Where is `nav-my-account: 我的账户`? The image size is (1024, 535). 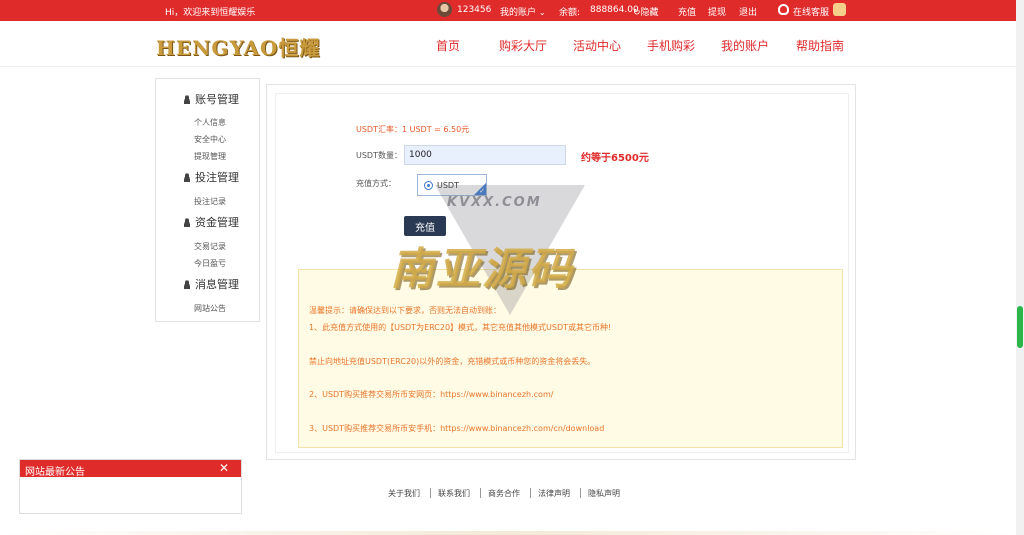
nav-my-account: 我的账户 is located at coordinates (745, 45).